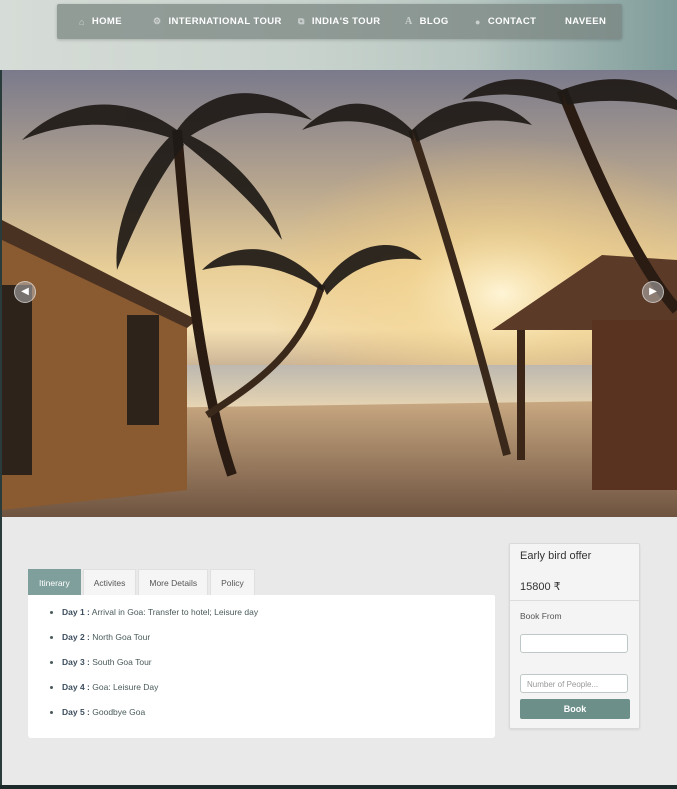 The width and height of the screenshot is (677, 789). Describe the element at coordinates (278, 640) in the screenshot. I see `list-item: Day 2 : North Goa Tour` at that location.